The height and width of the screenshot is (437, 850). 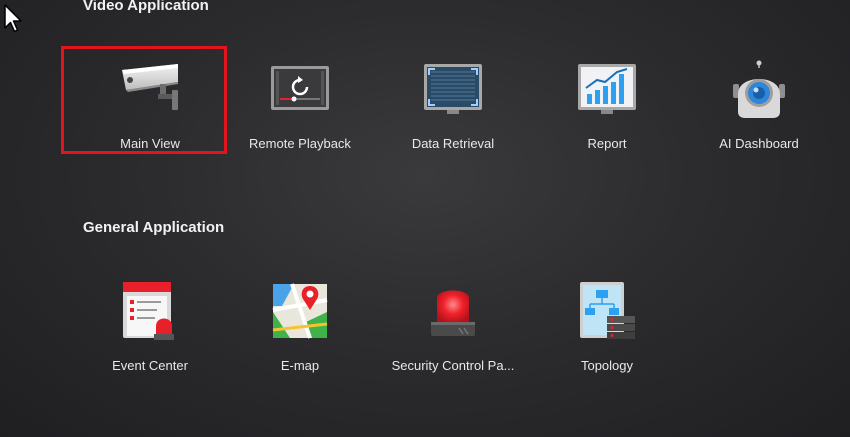 I want to click on event-center-icon, so click(x=150, y=312).